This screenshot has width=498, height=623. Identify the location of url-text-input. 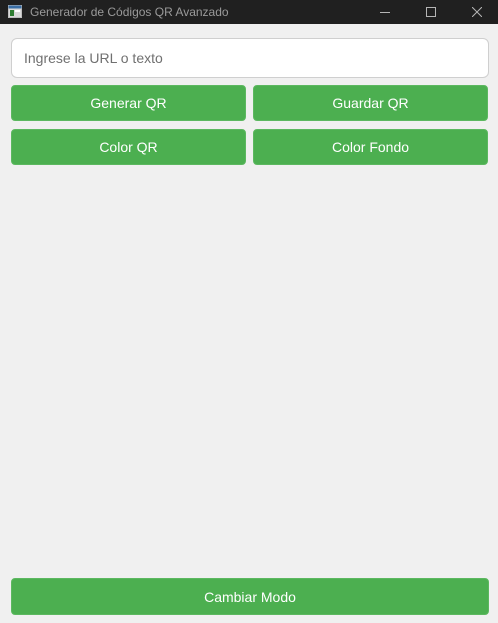
(250, 58).